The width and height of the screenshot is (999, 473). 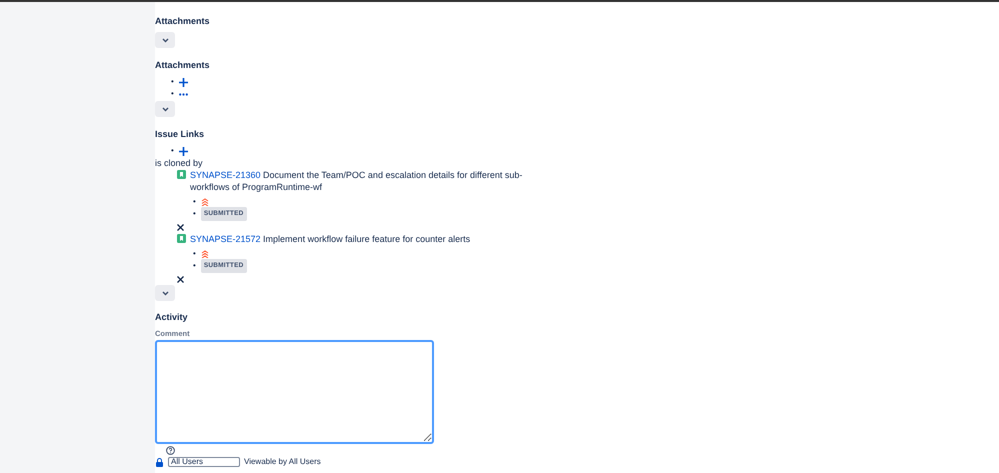 I want to click on comment-field, so click(x=294, y=392).